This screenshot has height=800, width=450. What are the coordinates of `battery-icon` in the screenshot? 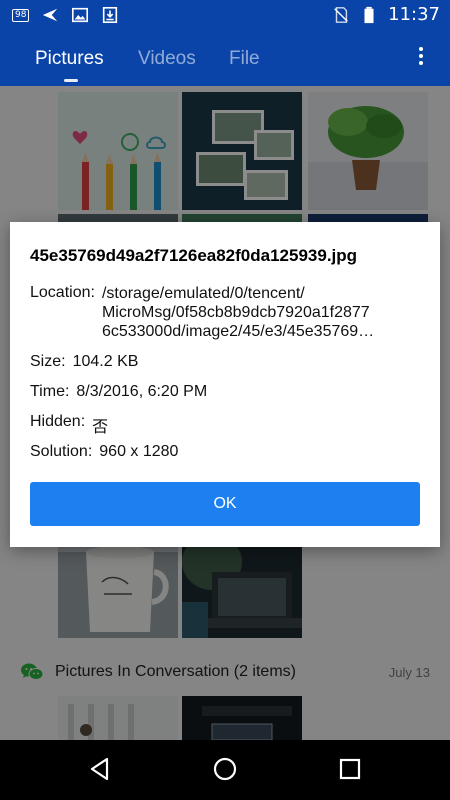 It's located at (369, 14).